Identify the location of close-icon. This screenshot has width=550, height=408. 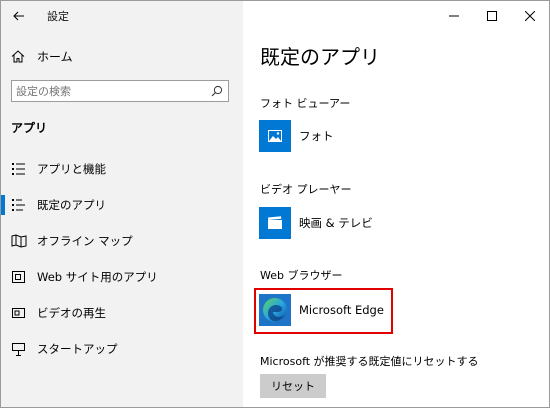
(530, 16).